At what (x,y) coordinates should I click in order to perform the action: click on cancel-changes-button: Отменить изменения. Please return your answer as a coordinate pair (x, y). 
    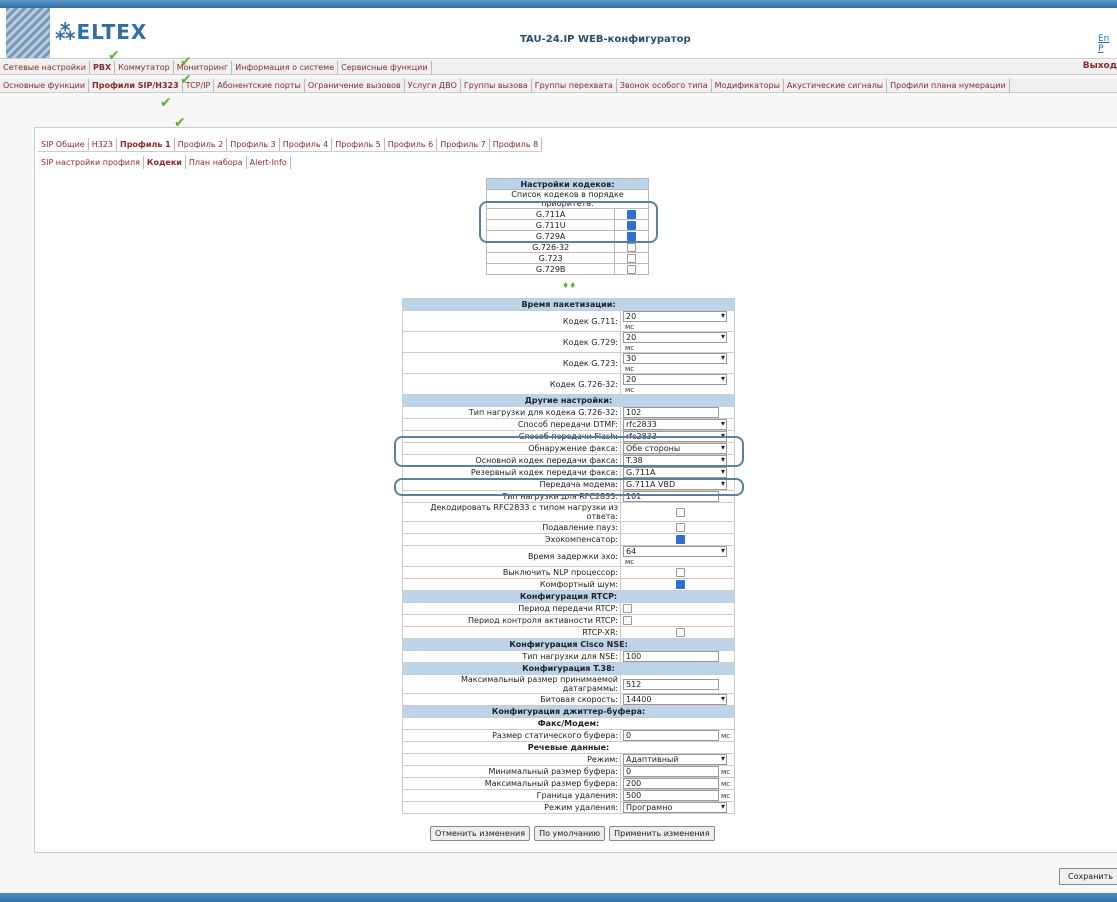
    Looking at the image, I should click on (480, 833).